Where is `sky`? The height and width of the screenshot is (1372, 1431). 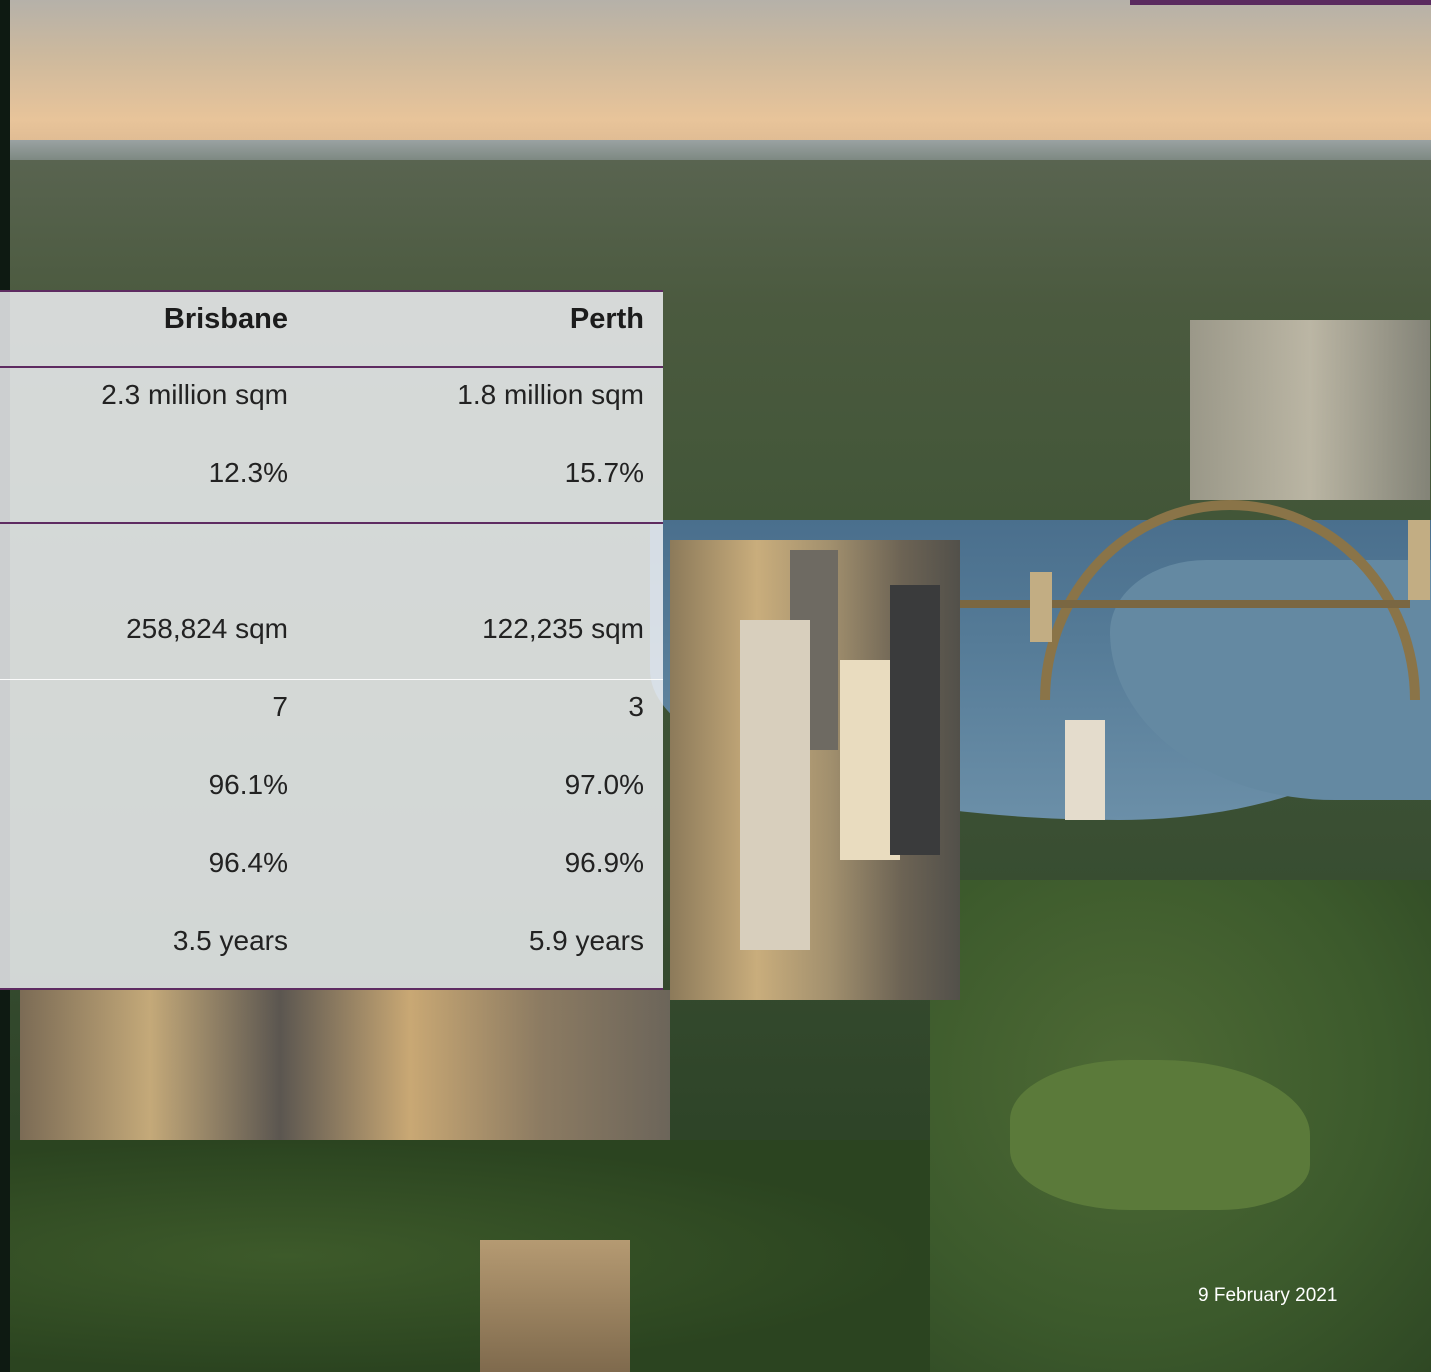 sky is located at coordinates (720, 80).